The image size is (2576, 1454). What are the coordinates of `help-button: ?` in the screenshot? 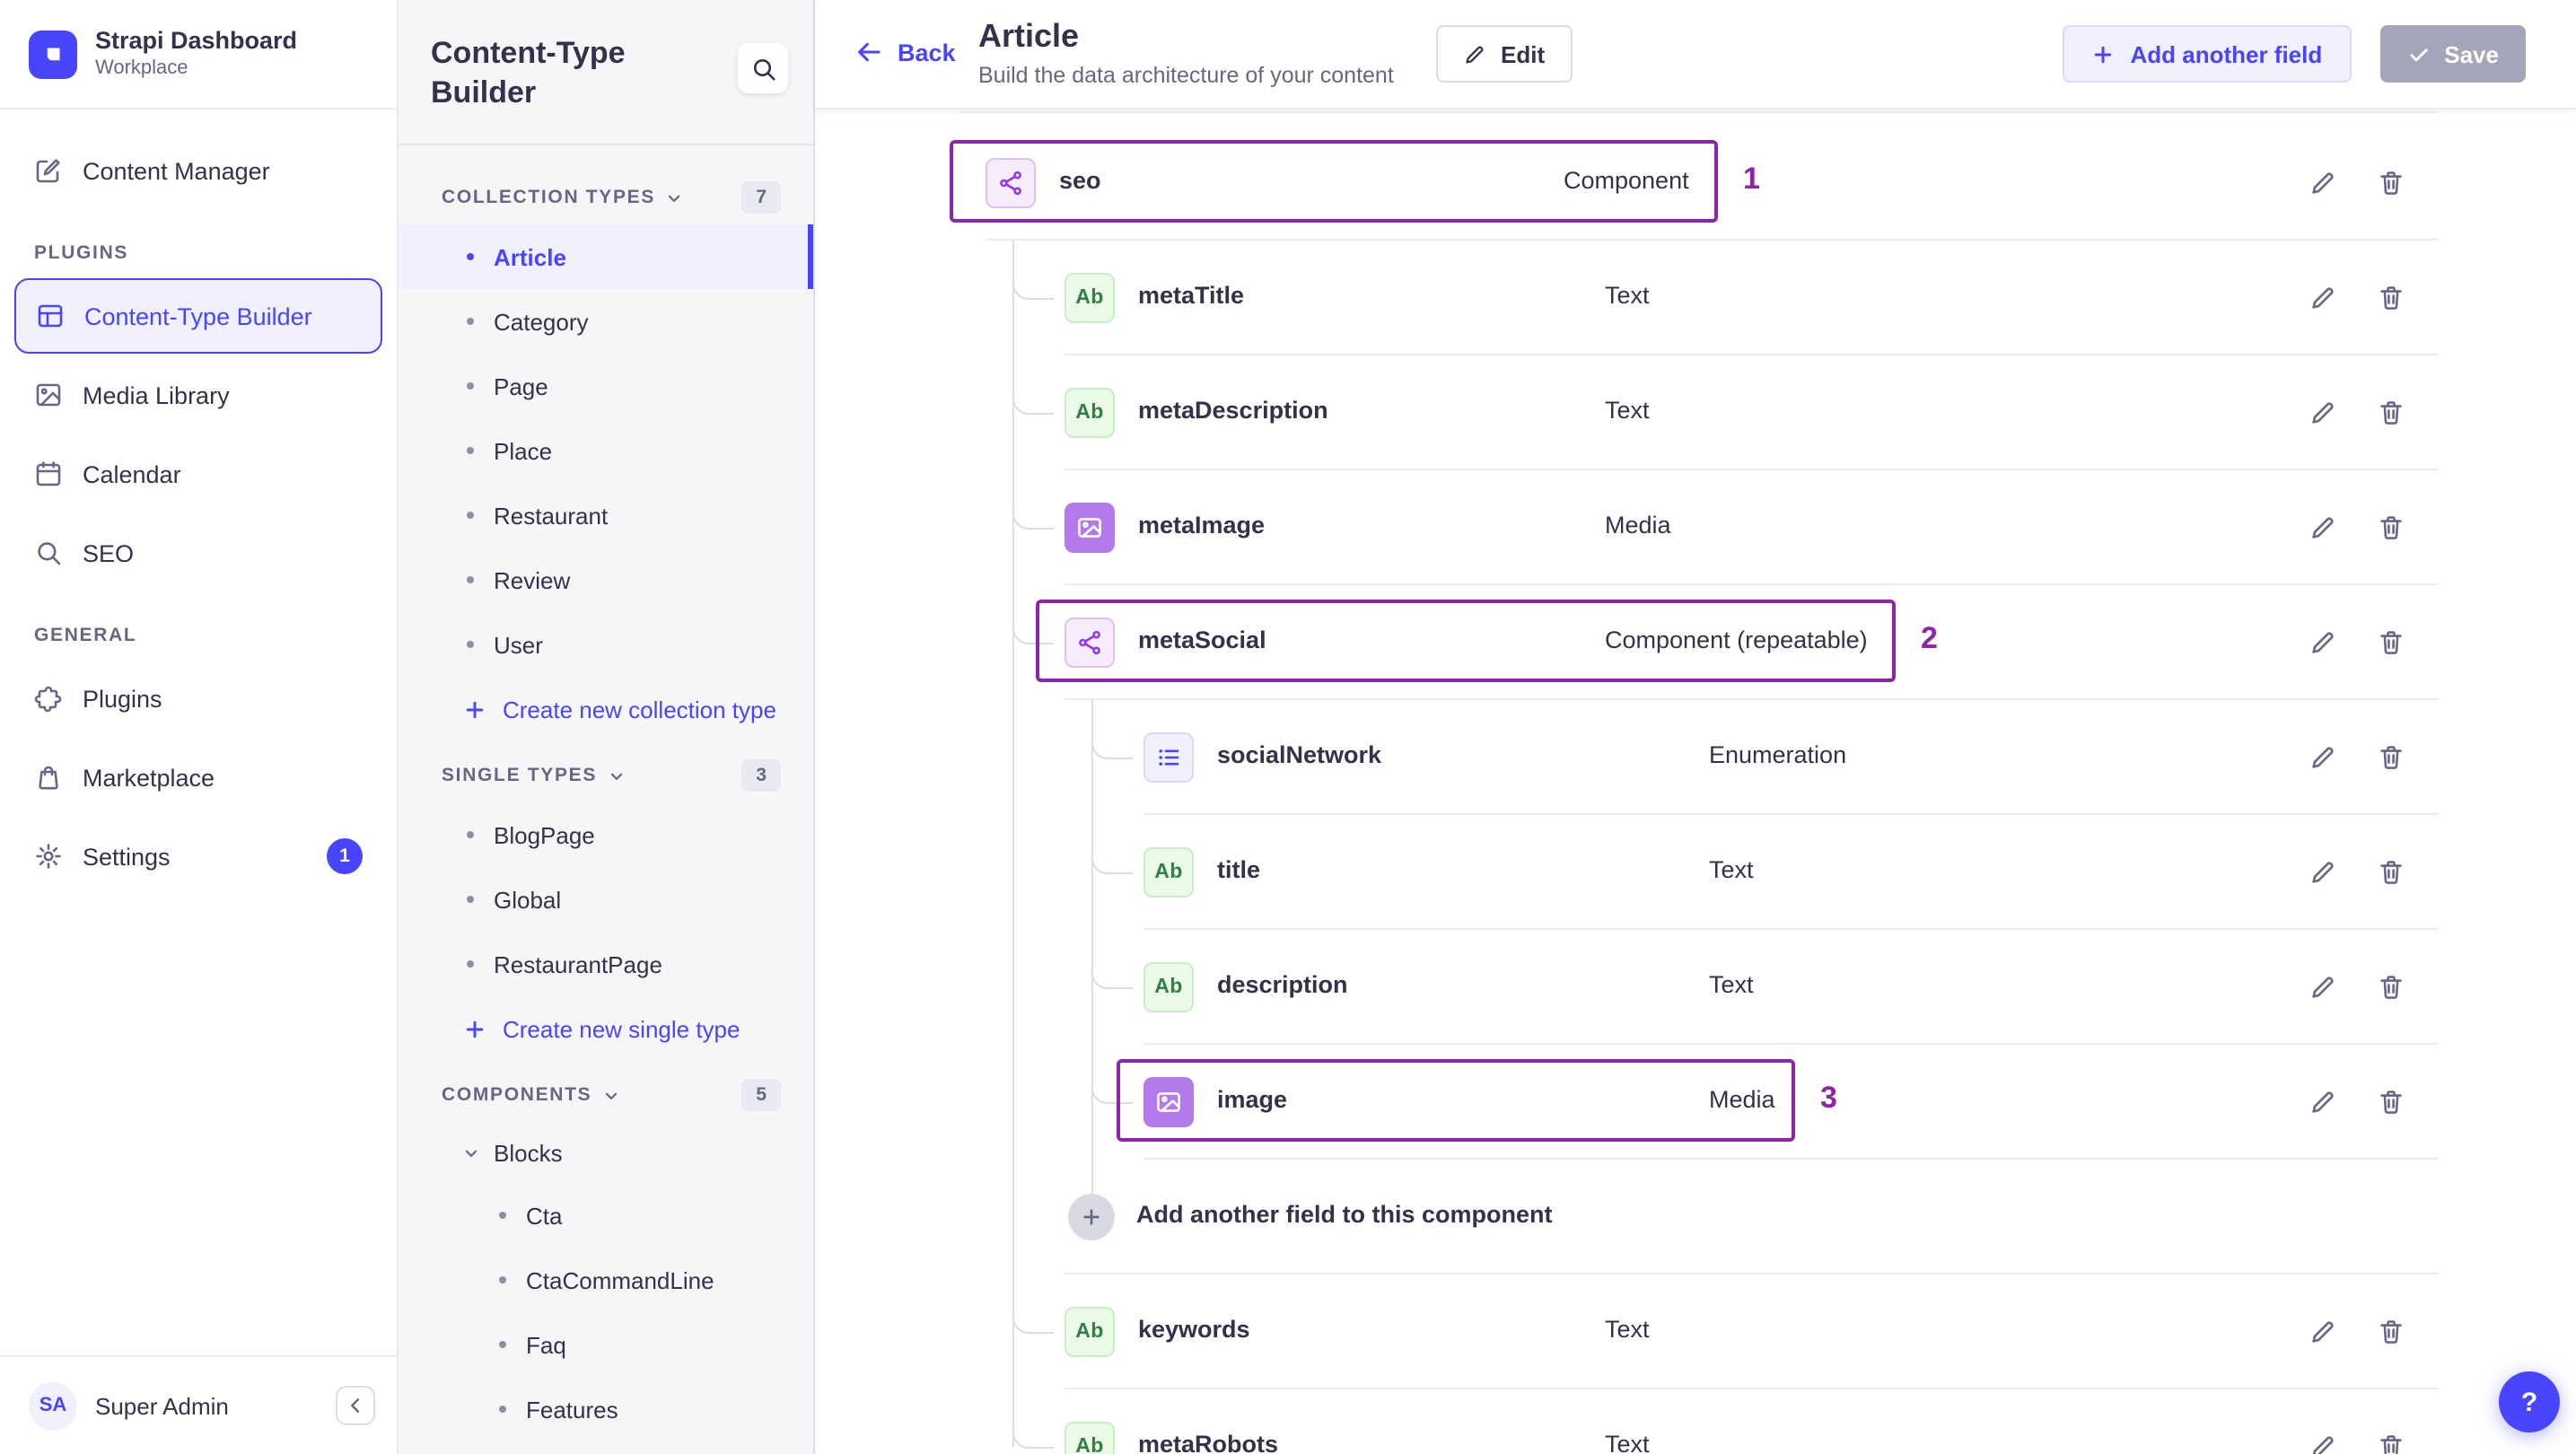 It's located at (2529, 1401).